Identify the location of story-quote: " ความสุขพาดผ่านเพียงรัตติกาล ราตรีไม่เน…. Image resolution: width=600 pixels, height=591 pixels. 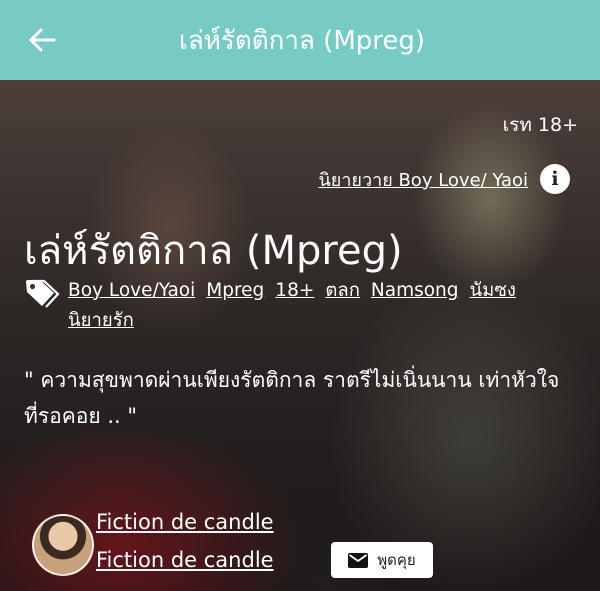
(292, 398).